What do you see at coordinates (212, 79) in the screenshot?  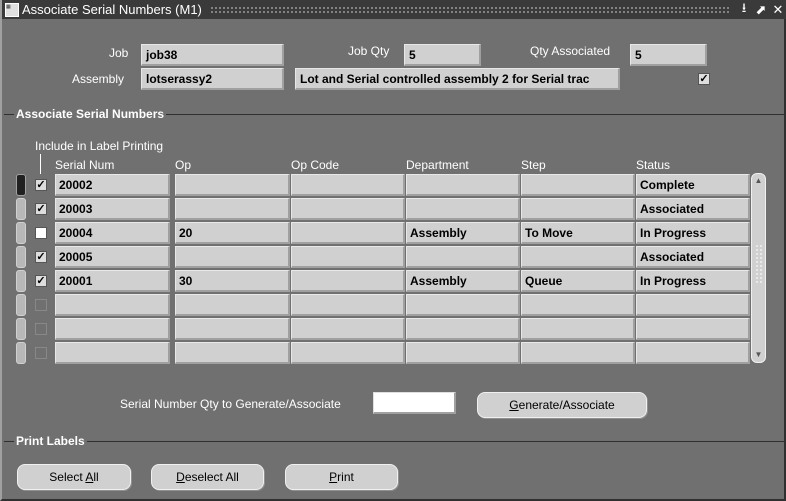 I see `assembly-field: lotserassy2` at bounding box center [212, 79].